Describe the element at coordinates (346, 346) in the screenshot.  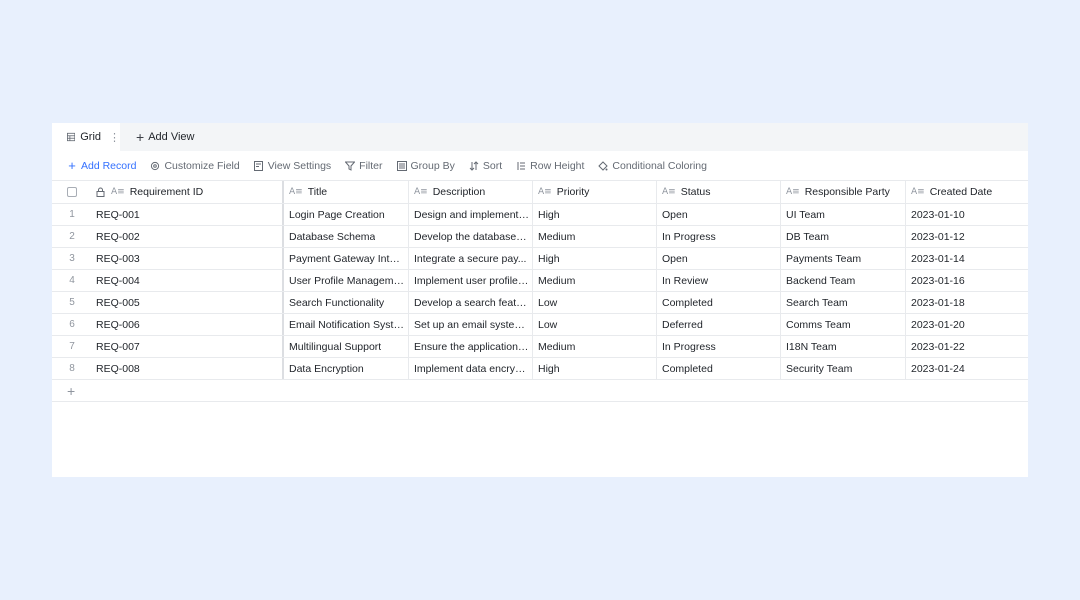
I see `cell-title: Multilingual Support` at that location.